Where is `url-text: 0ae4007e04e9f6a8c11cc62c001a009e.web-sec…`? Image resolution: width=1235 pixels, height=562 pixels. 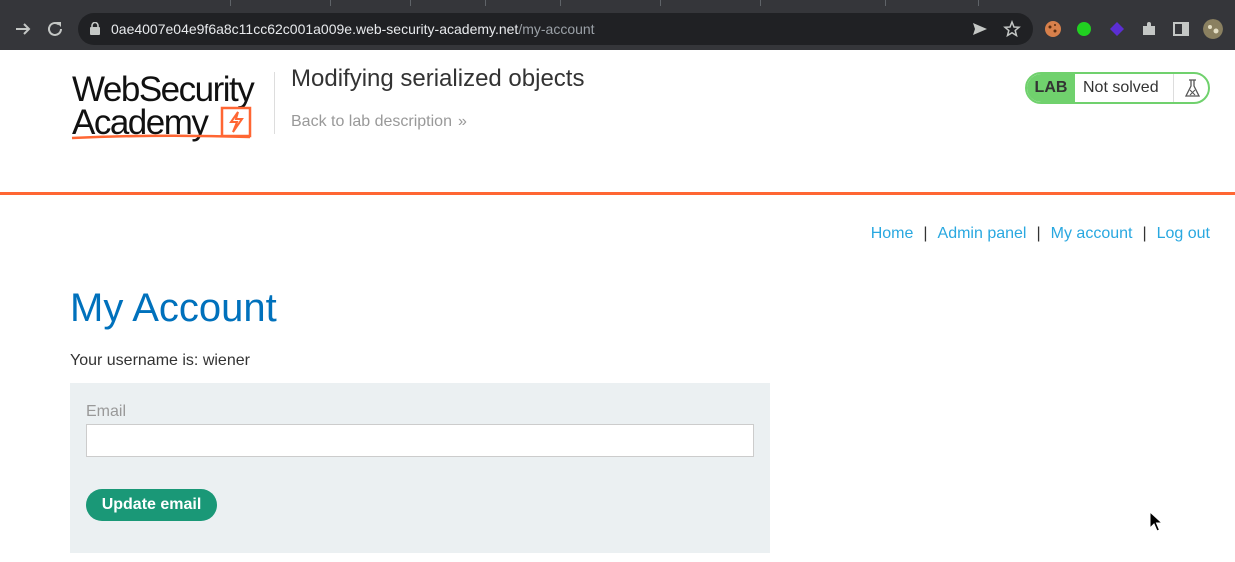
url-text: 0ae4007e04e9f6a8c11cc62c001a009e.web-sec… is located at coordinates (353, 29).